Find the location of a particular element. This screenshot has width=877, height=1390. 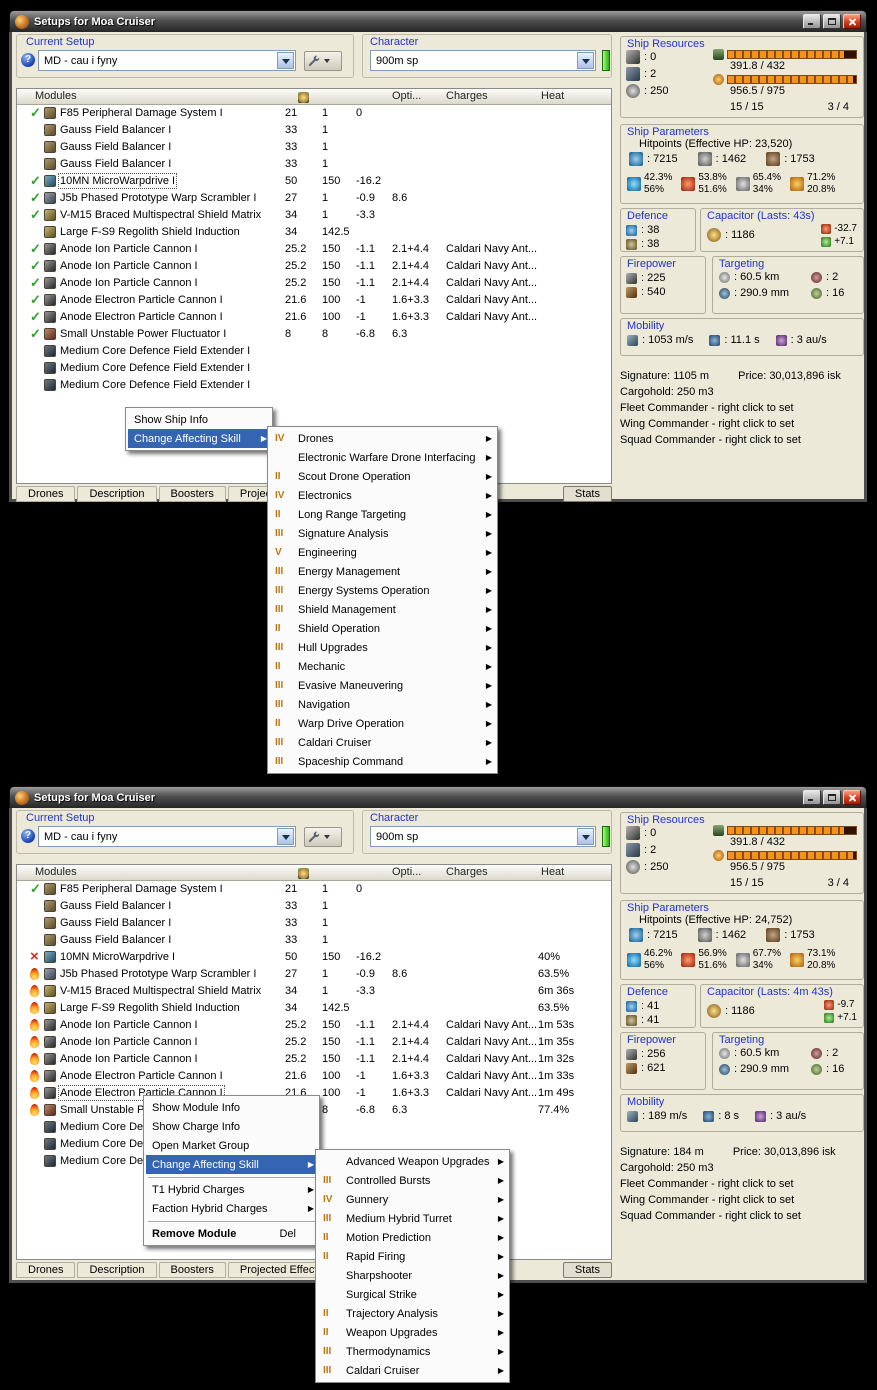

module-row: 10MN MicroWarpdrive I 50 150 -16.2 40% is located at coordinates (314, 957).